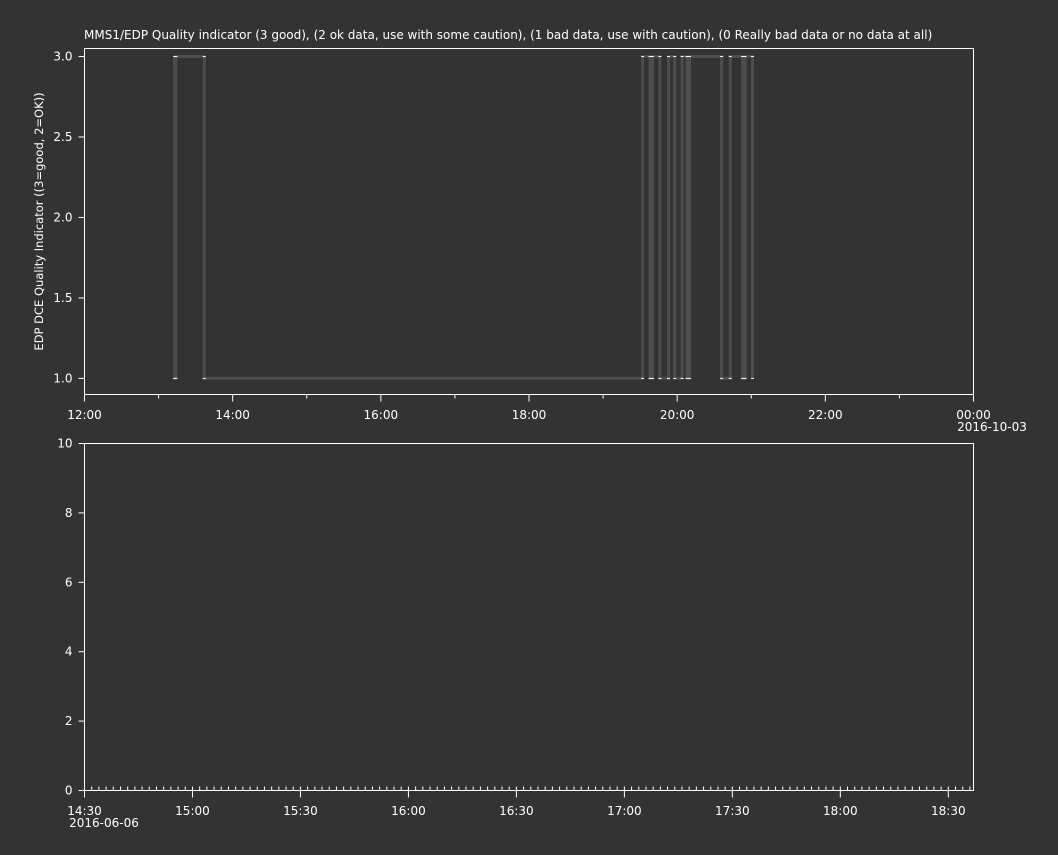 The width and height of the screenshot is (1058, 855). Describe the element at coordinates (62, 57) in the screenshot. I see `y-tick-label: 3.0` at that location.